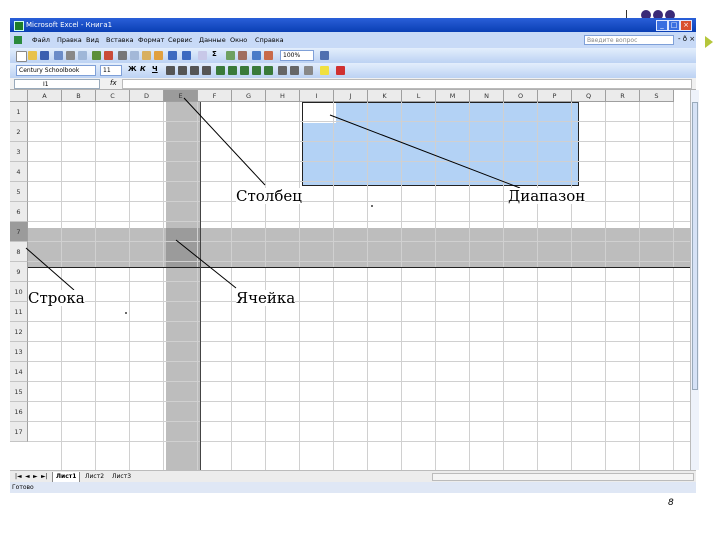 This screenshot has width=720, height=540. Describe the element at coordinates (19, 412) in the screenshot. I see `row-header-16: 16` at that location.